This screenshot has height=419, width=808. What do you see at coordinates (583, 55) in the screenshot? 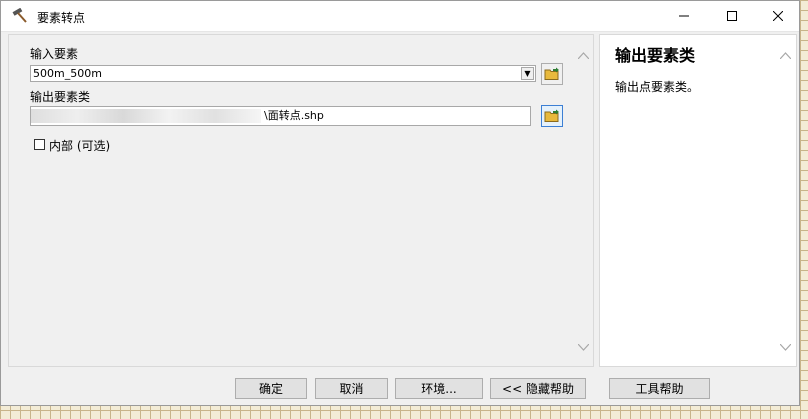
I see `scroll-up-icon` at bounding box center [583, 55].